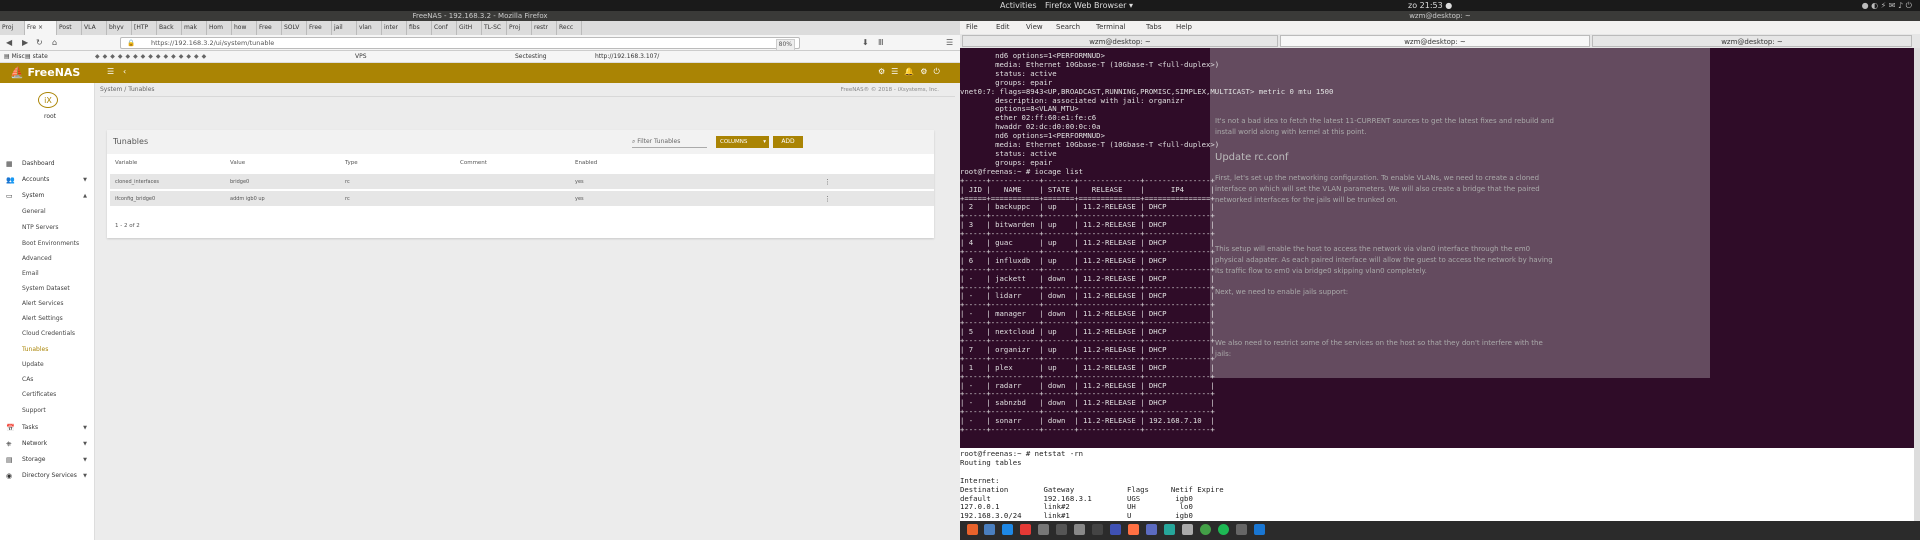 This screenshot has width=1920, height=540. Describe the element at coordinates (169, 28) in the screenshot. I see `browser-tab: Back` at that location.